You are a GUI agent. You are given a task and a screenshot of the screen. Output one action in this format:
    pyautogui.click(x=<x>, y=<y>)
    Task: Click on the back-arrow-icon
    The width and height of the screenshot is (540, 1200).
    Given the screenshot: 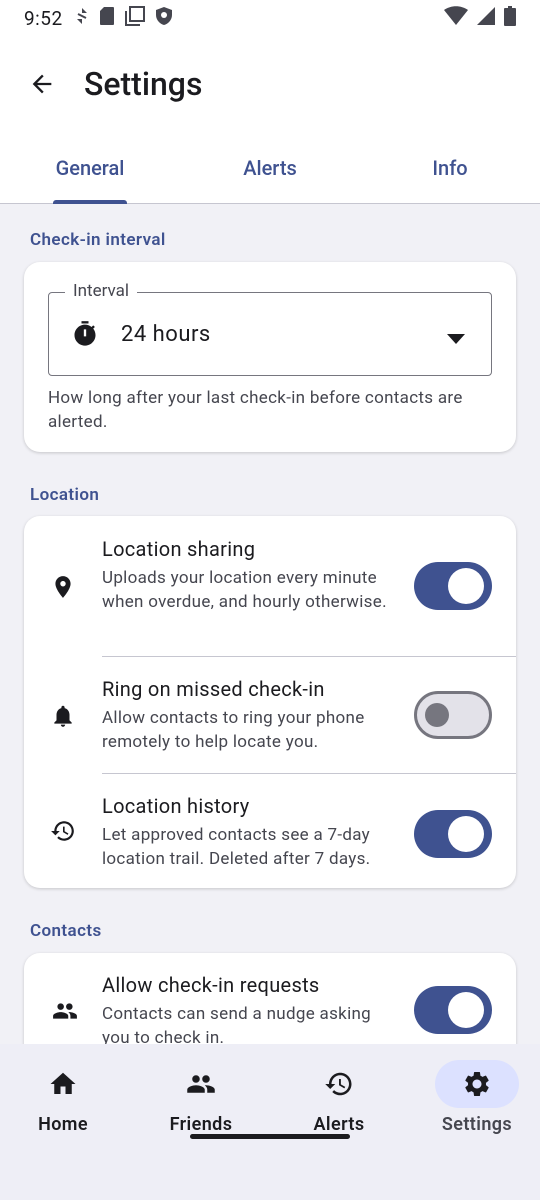 What is the action you would take?
    pyautogui.click(x=42, y=84)
    